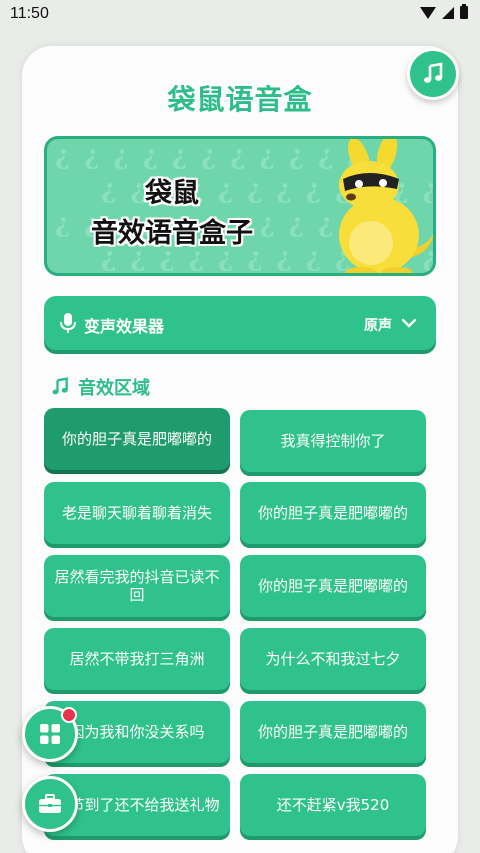  Describe the element at coordinates (240, 14) in the screenshot. I see `status-bar: 11:50` at that location.